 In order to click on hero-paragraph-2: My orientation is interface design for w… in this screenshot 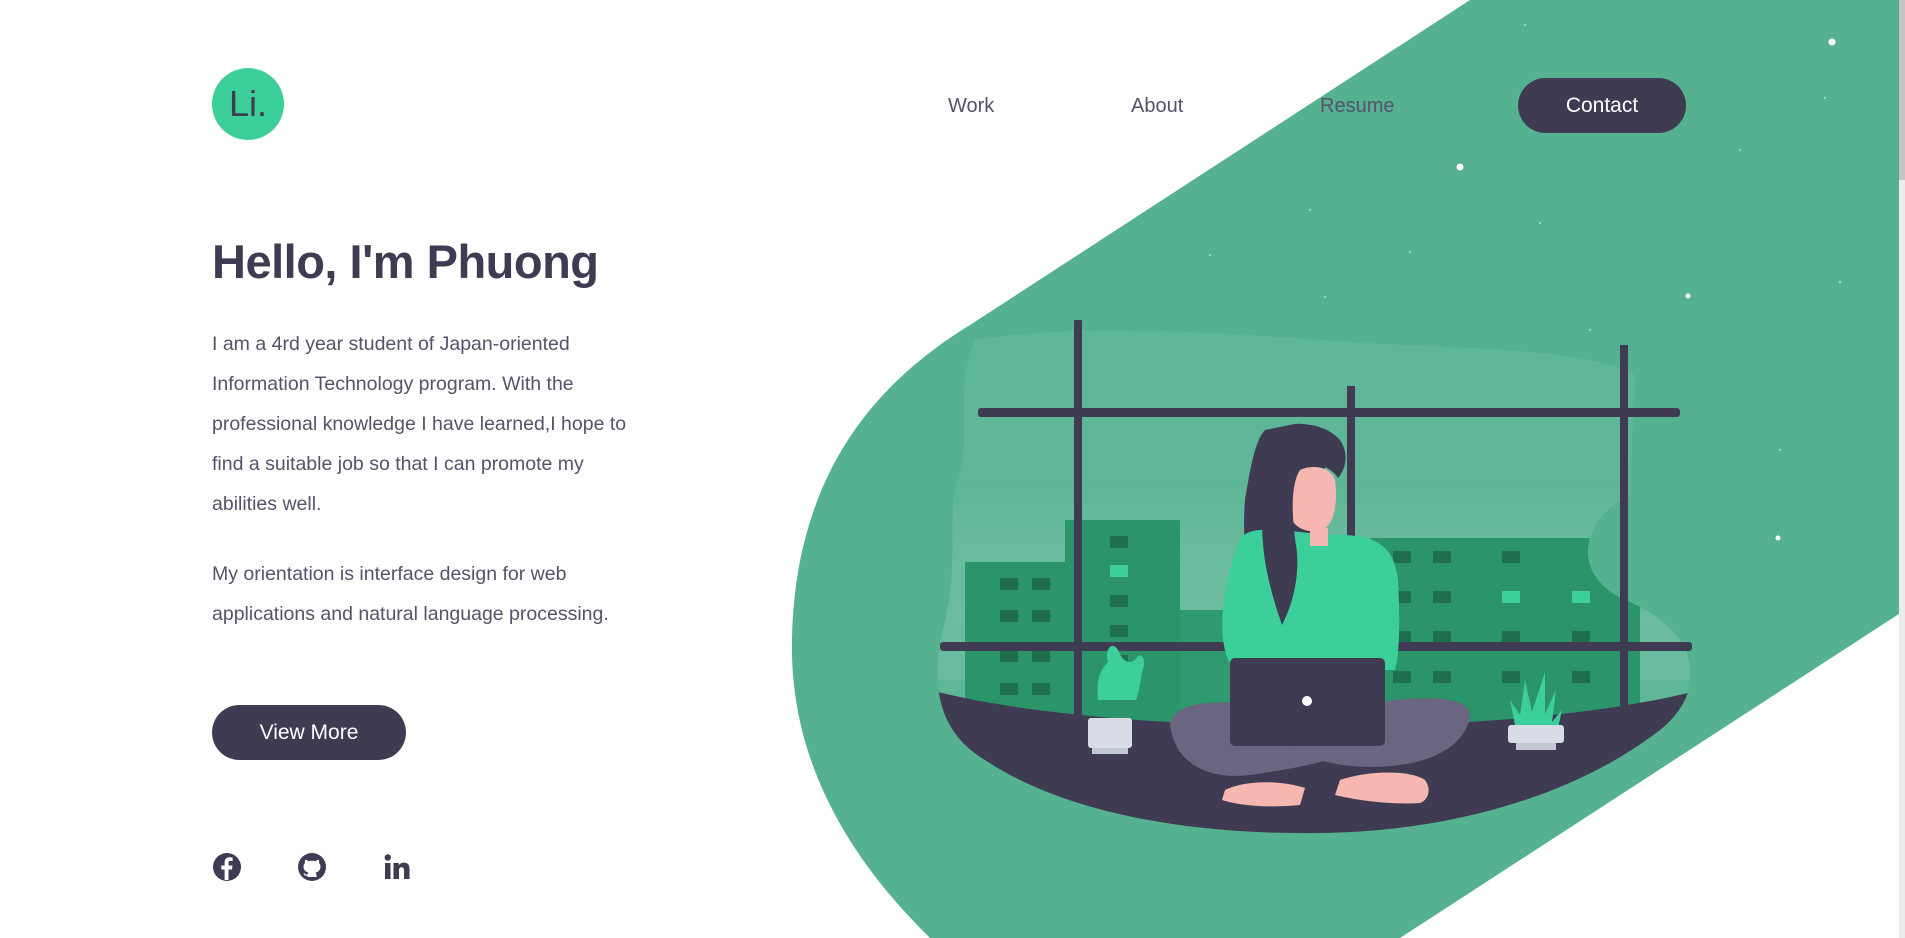, I will do `click(410, 594)`.